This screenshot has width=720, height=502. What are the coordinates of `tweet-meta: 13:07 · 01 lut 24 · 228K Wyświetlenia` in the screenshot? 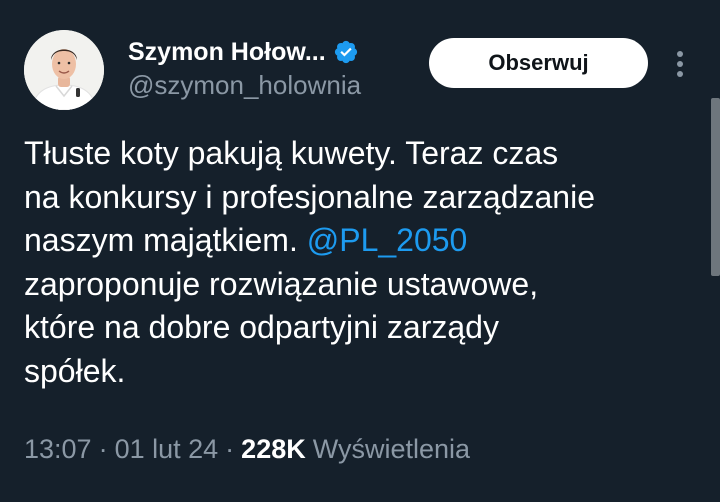 It's located at (247, 449).